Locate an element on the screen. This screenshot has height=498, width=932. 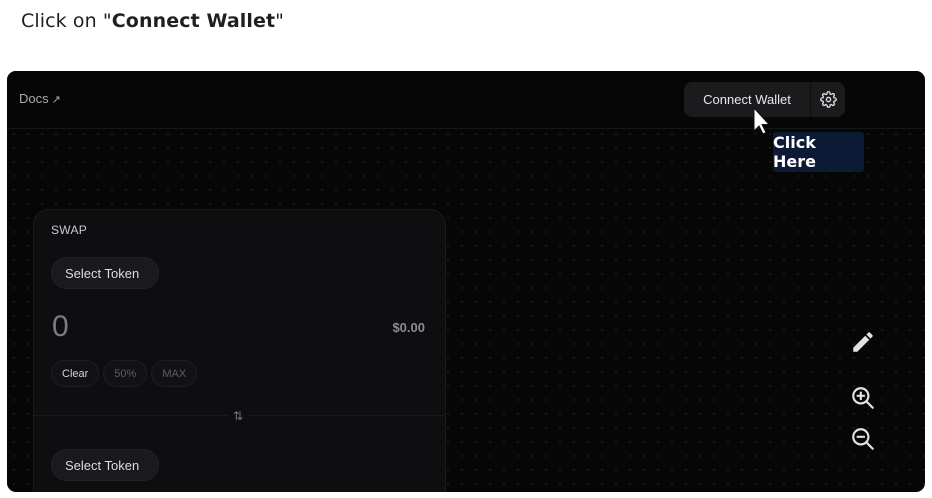
instruction-text: Click on "Connect Wallet" is located at coordinates (152, 21).